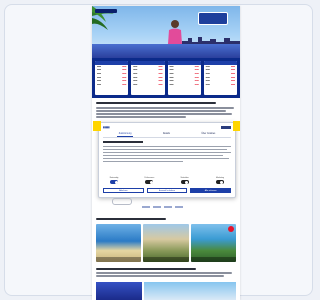 This screenshot has width=320, height=300. What do you see at coordinates (125, 134) in the screenshot?
I see `tab-consent: Zustimmung` at bounding box center [125, 134].